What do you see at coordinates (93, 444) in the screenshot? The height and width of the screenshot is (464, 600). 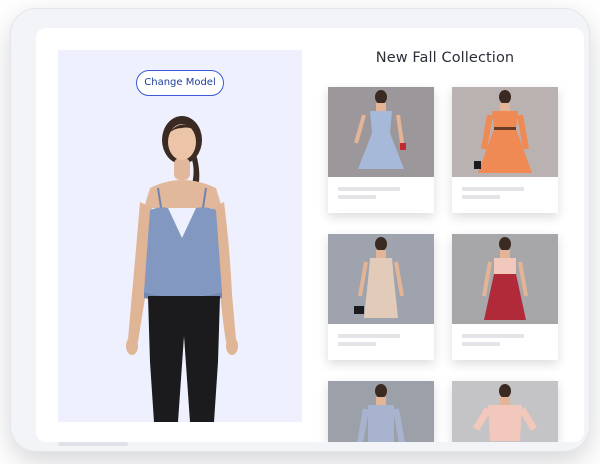 I see `tablet-bottom-edge` at bounding box center [93, 444].